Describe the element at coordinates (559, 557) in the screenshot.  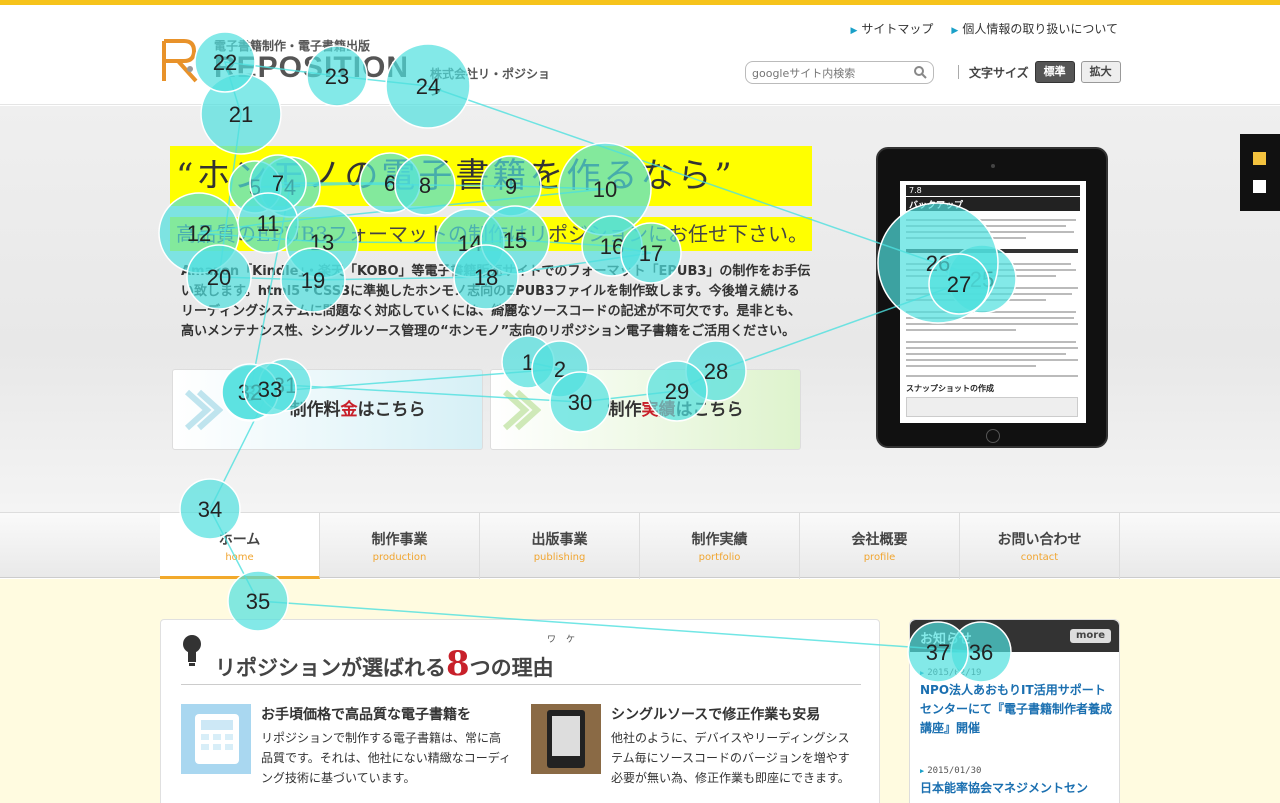
I see `nav-item-sublabel: publishing` at that location.